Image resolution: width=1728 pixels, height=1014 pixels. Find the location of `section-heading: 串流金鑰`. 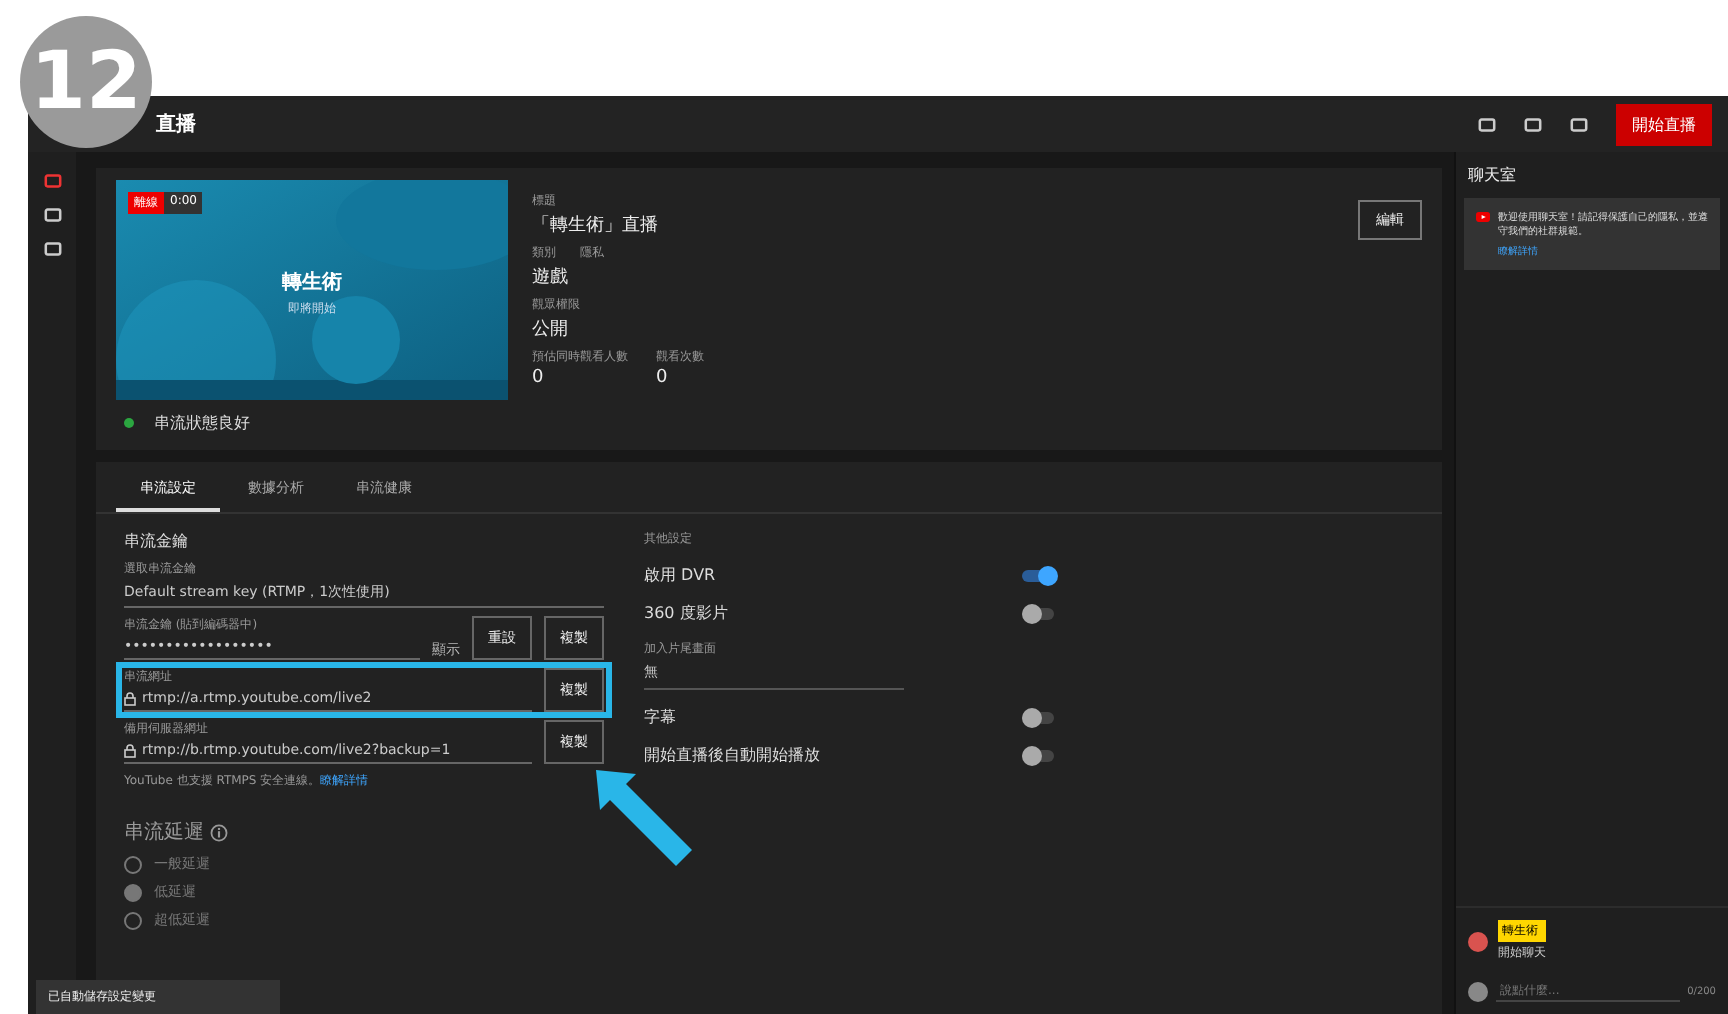

section-heading: 串流金鑰 is located at coordinates (157, 541).